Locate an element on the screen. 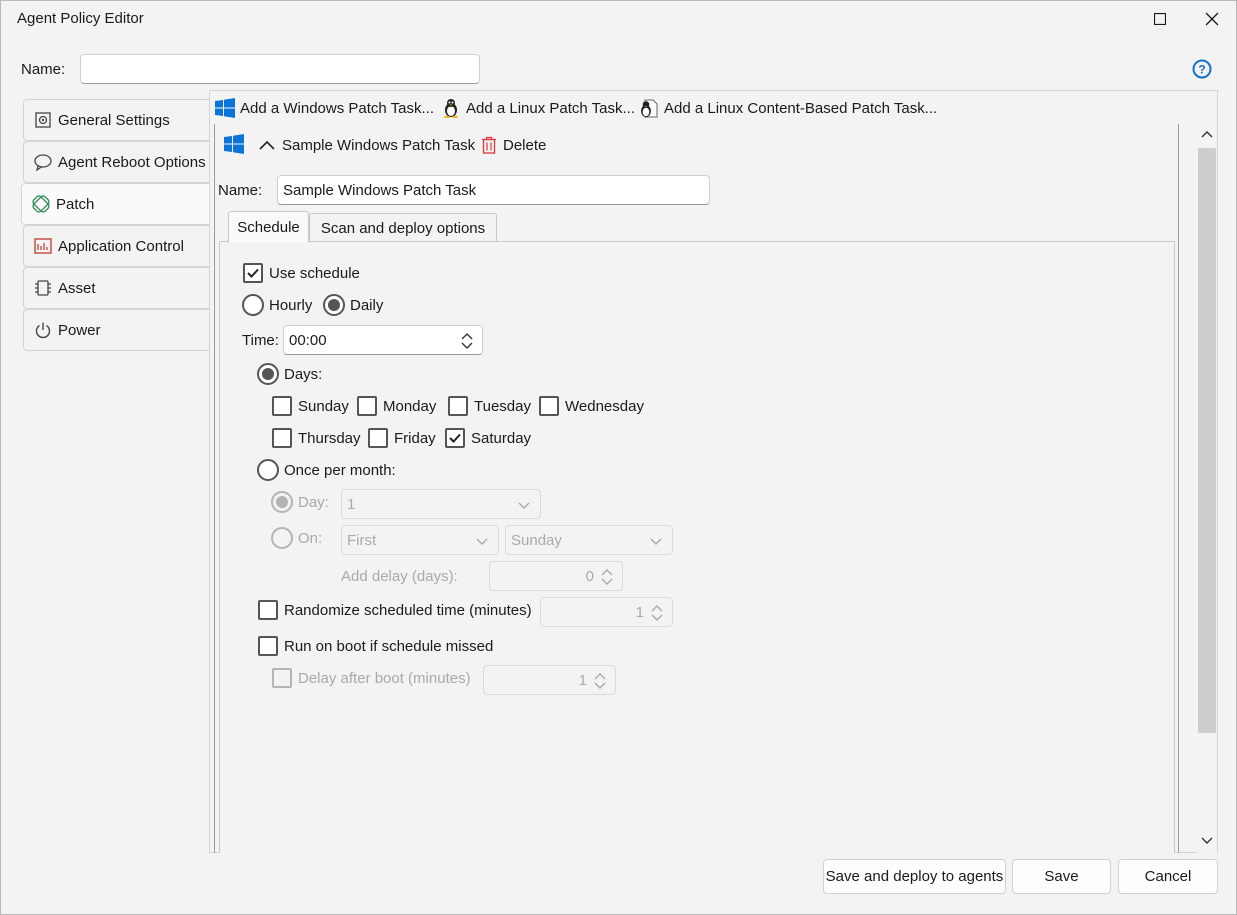  tuesday-checkbox is located at coordinates (458, 406).